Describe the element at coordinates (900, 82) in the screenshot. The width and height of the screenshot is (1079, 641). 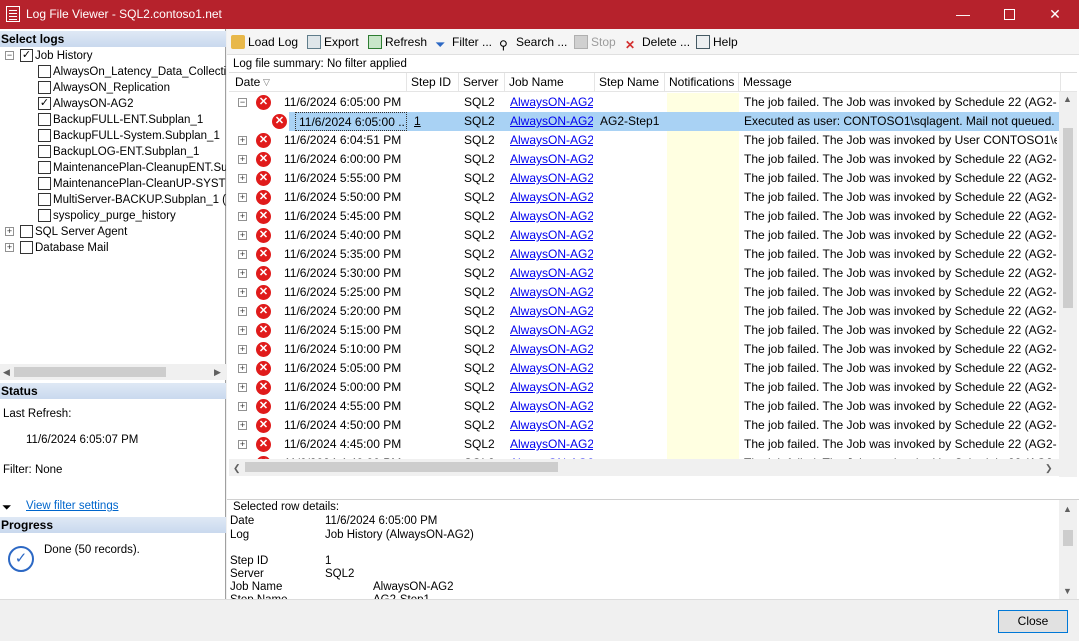
I see `column-header: Message` at that location.